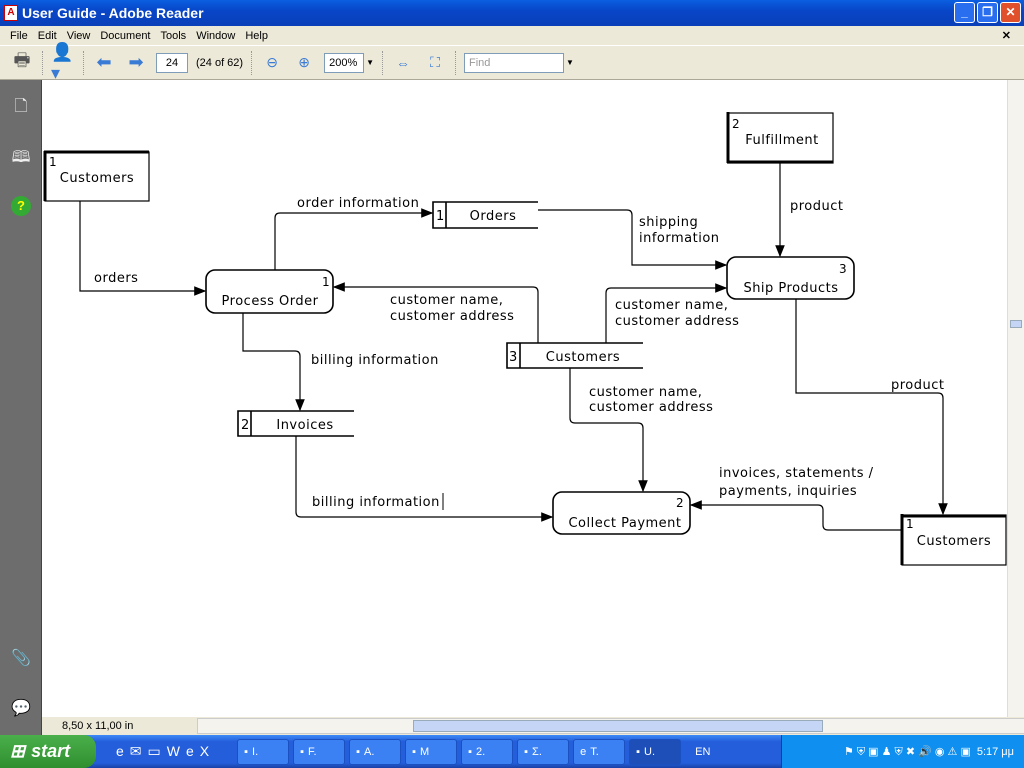 The height and width of the screenshot is (768, 1024). Describe the element at coordinates (638, 751) in the screenshot. I see `adobe-reader-icon: ▪` at that location.